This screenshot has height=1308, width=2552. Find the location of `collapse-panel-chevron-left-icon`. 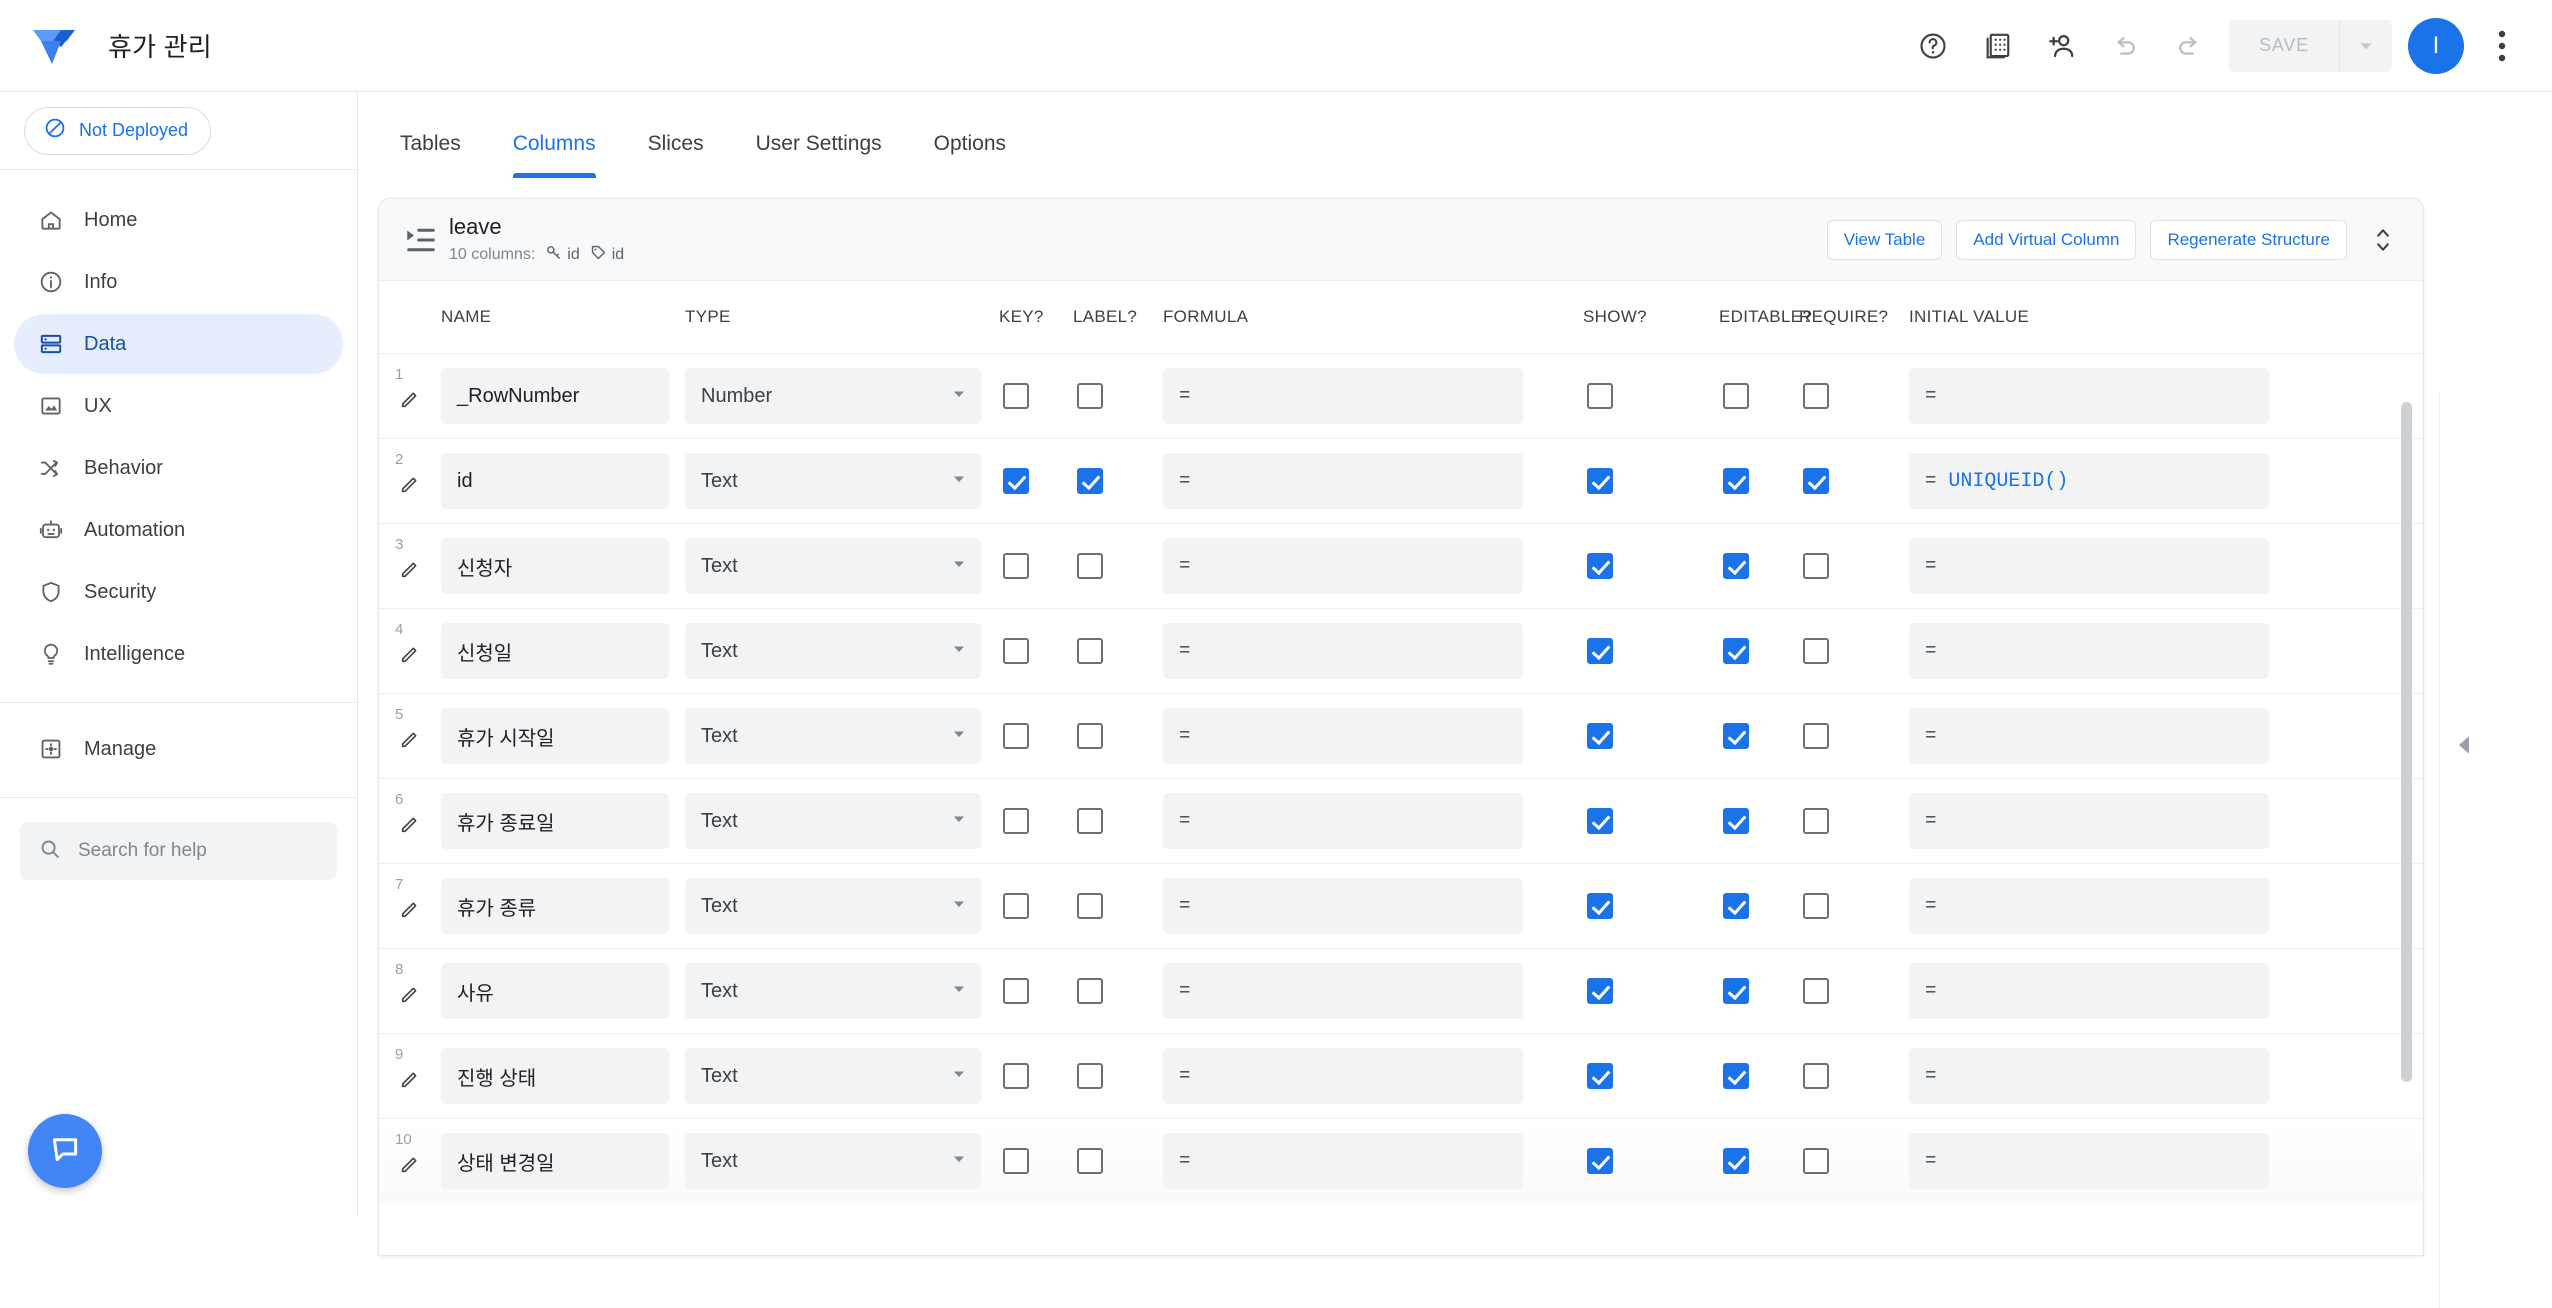

collapse-panel-chevron-left-icon is located at coordinates (2464, 745).